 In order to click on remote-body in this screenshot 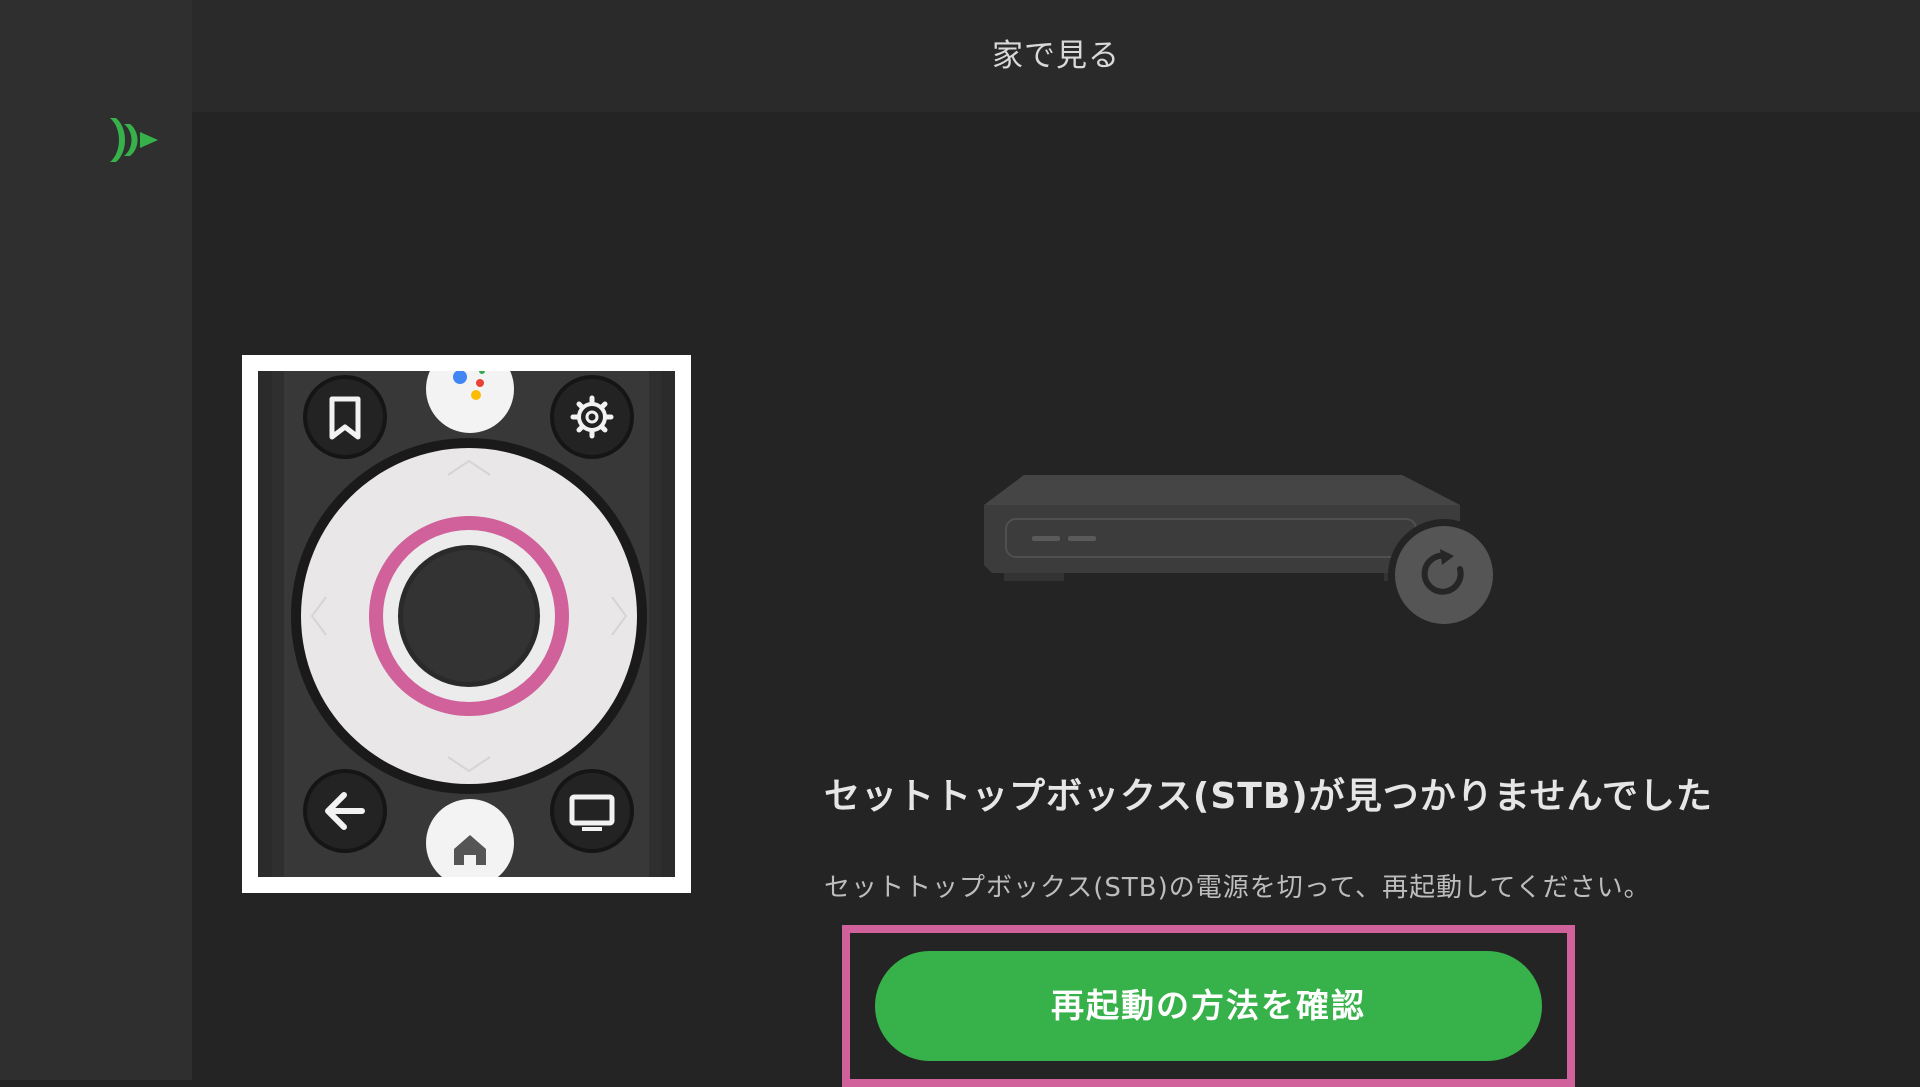, I will do `click(466, 624)`.